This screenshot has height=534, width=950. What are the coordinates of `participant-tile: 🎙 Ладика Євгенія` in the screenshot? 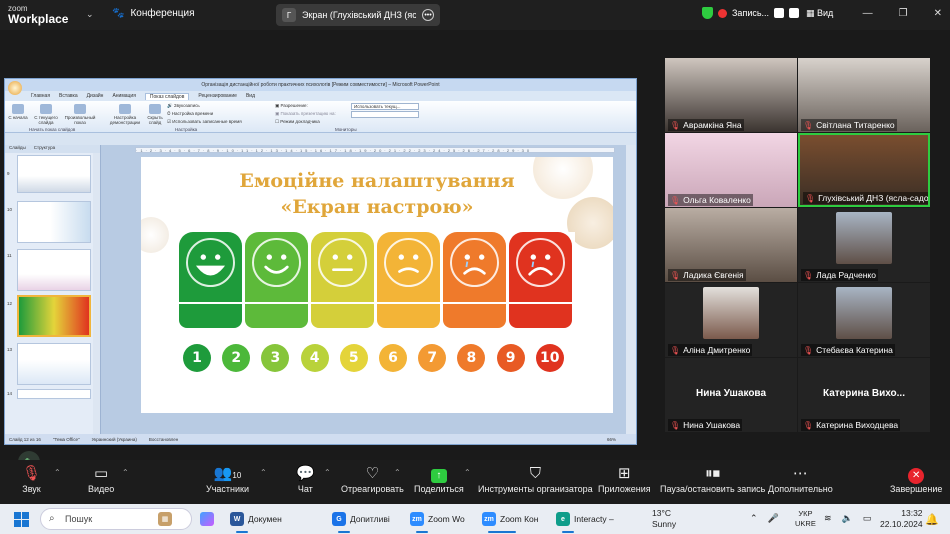 It's located at (731, 245).